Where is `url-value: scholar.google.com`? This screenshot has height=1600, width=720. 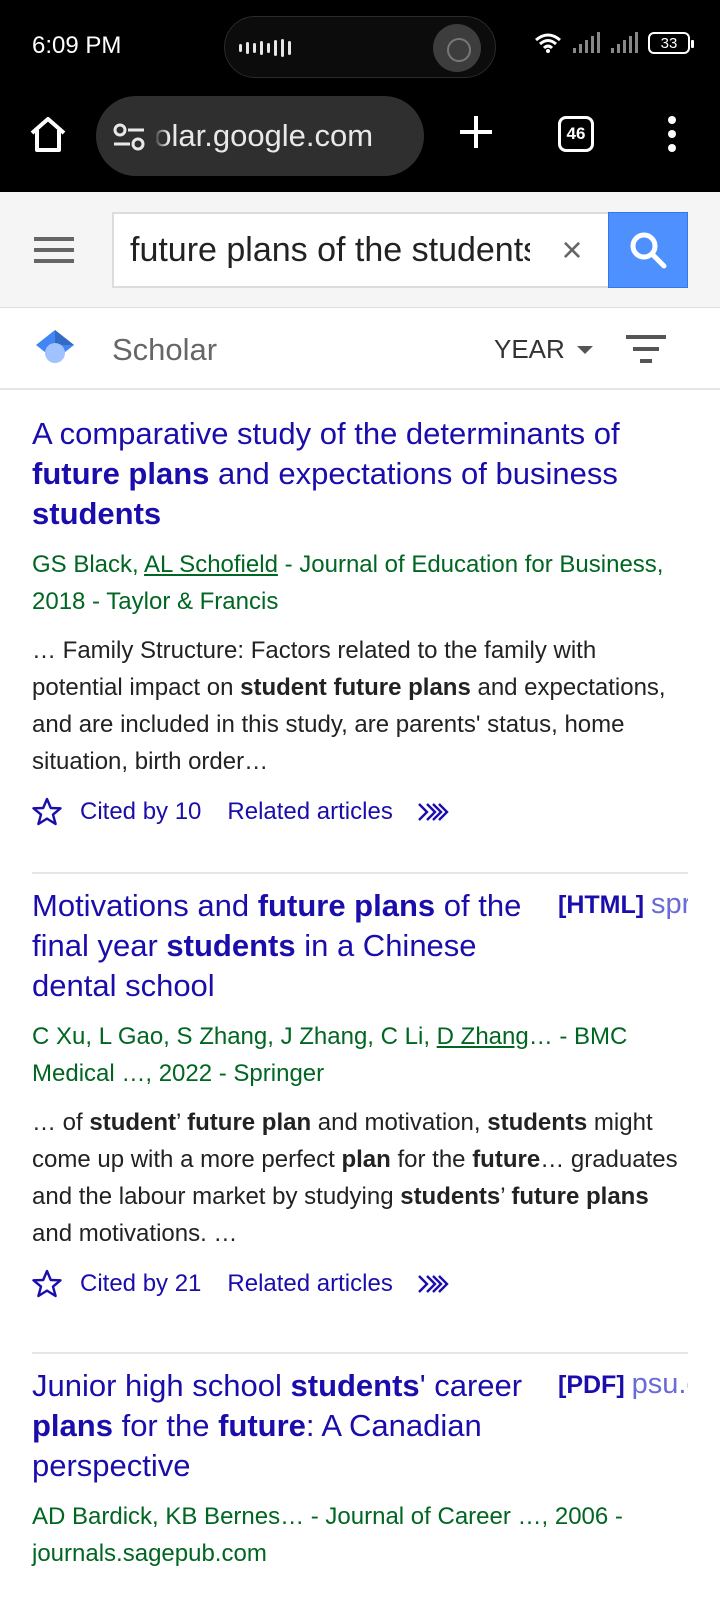 url-value: scholar.google.com is located at coordinates (265, 135).